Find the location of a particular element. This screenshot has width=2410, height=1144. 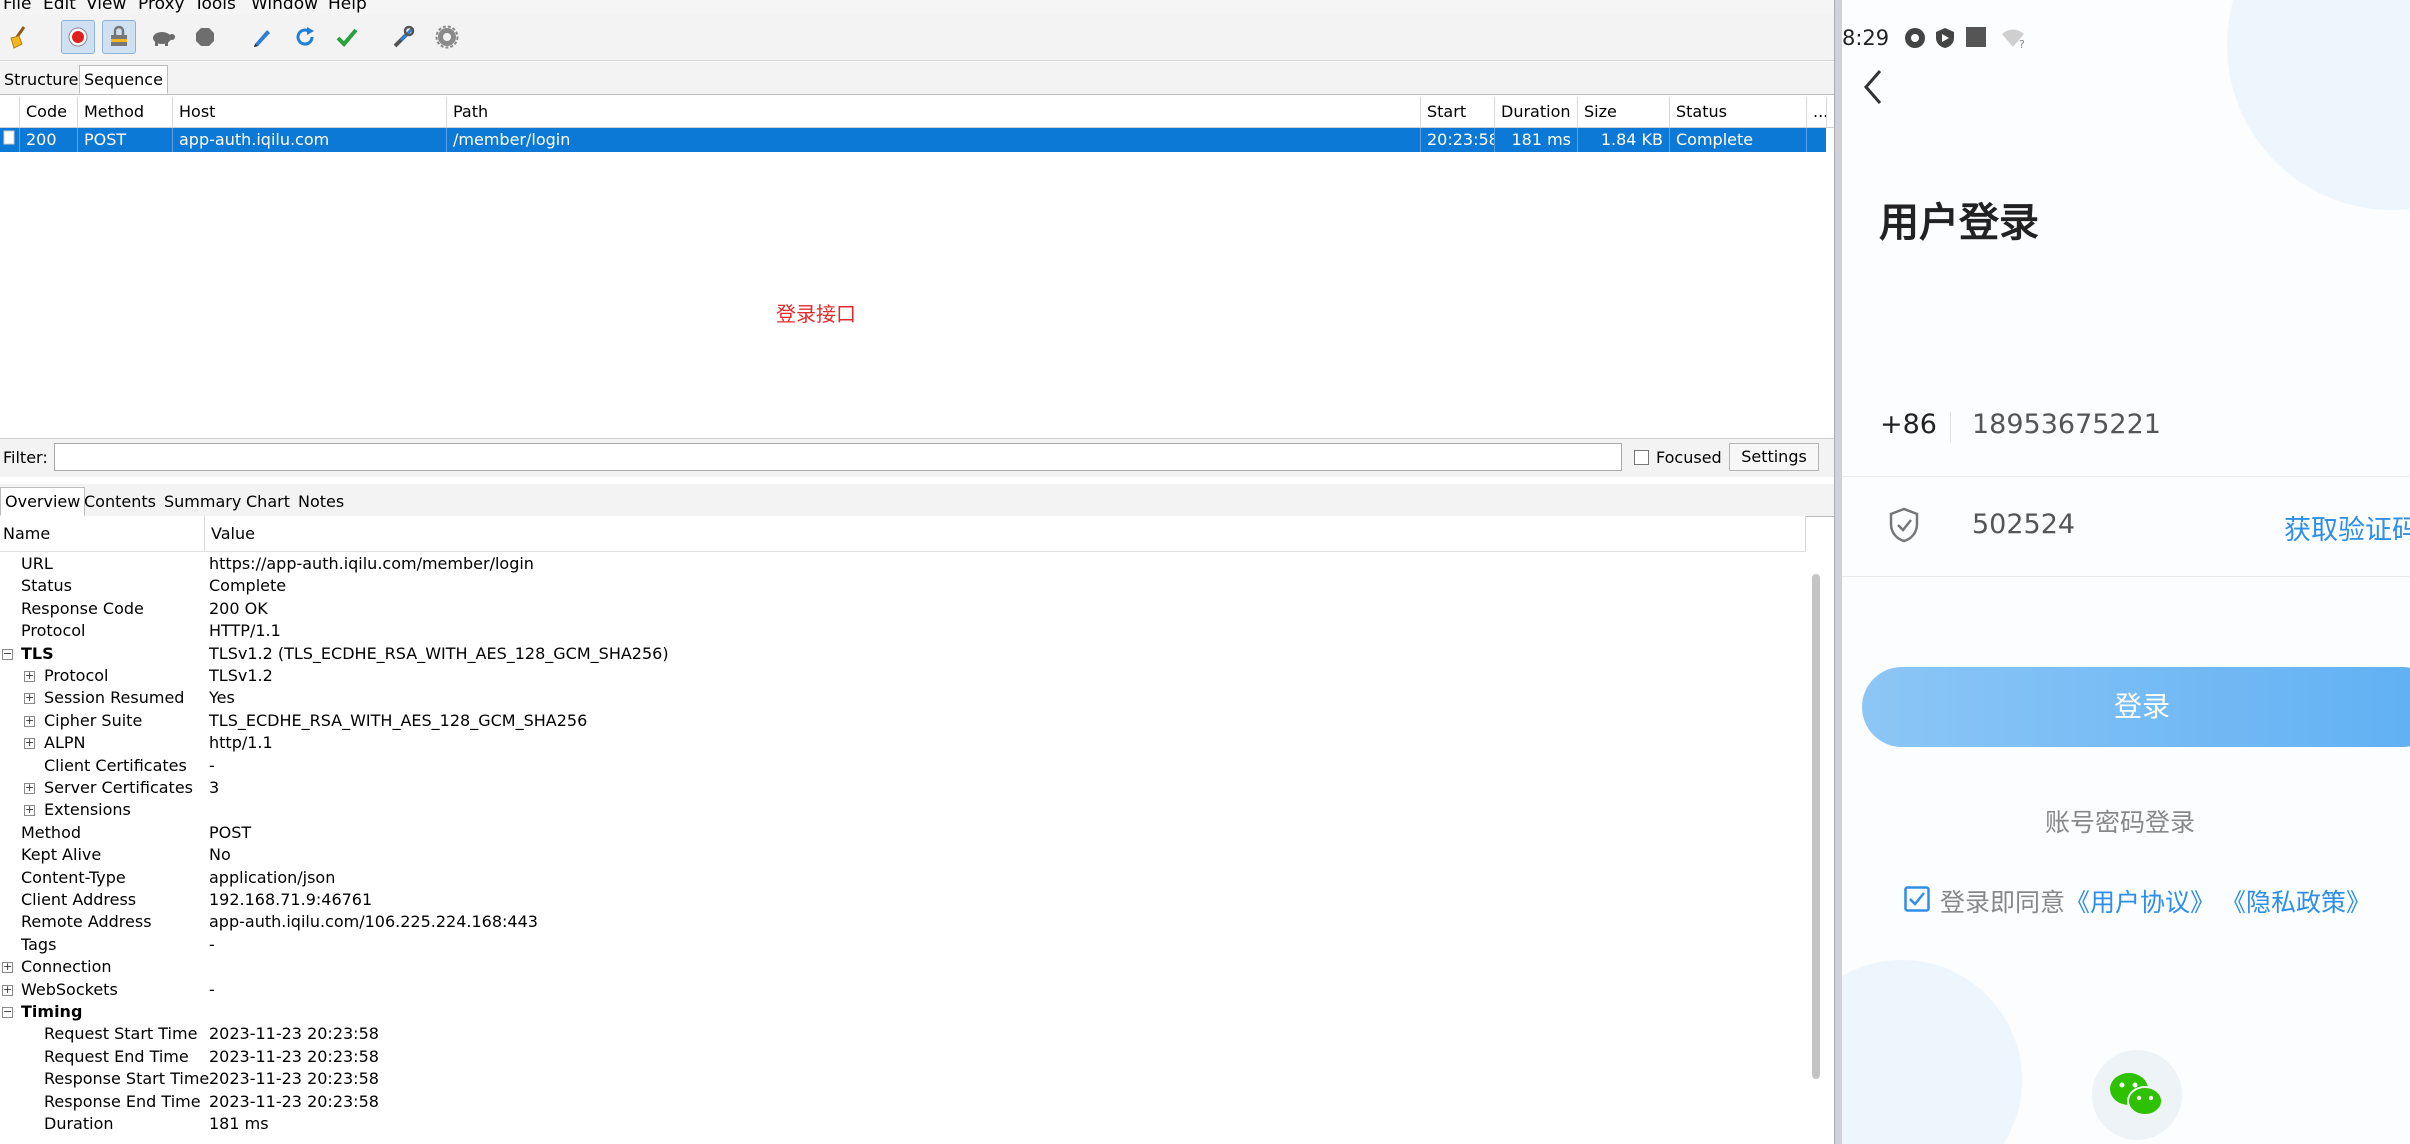

tab-summary: Summary is located at coordinates (202, 501).